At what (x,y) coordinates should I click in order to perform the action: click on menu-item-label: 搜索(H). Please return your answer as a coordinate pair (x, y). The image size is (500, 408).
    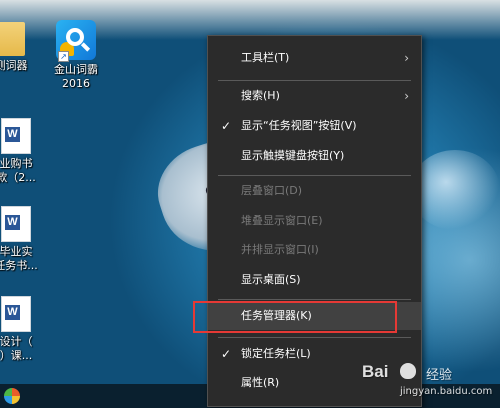
    Looking at the image, I should click on (260, 95).